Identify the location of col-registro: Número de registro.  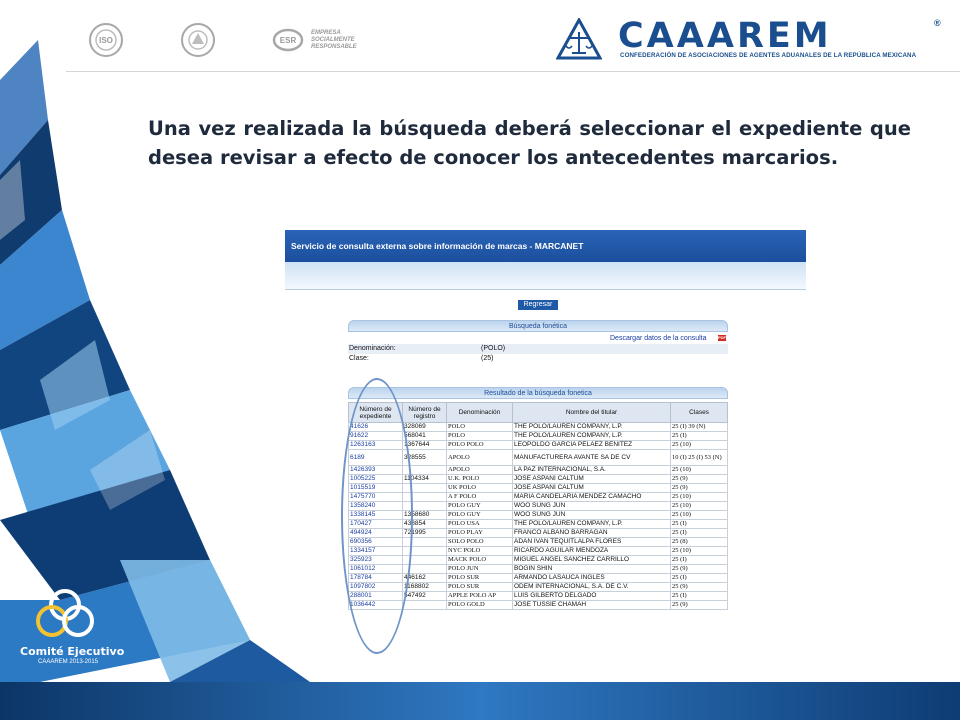
(424, 412).